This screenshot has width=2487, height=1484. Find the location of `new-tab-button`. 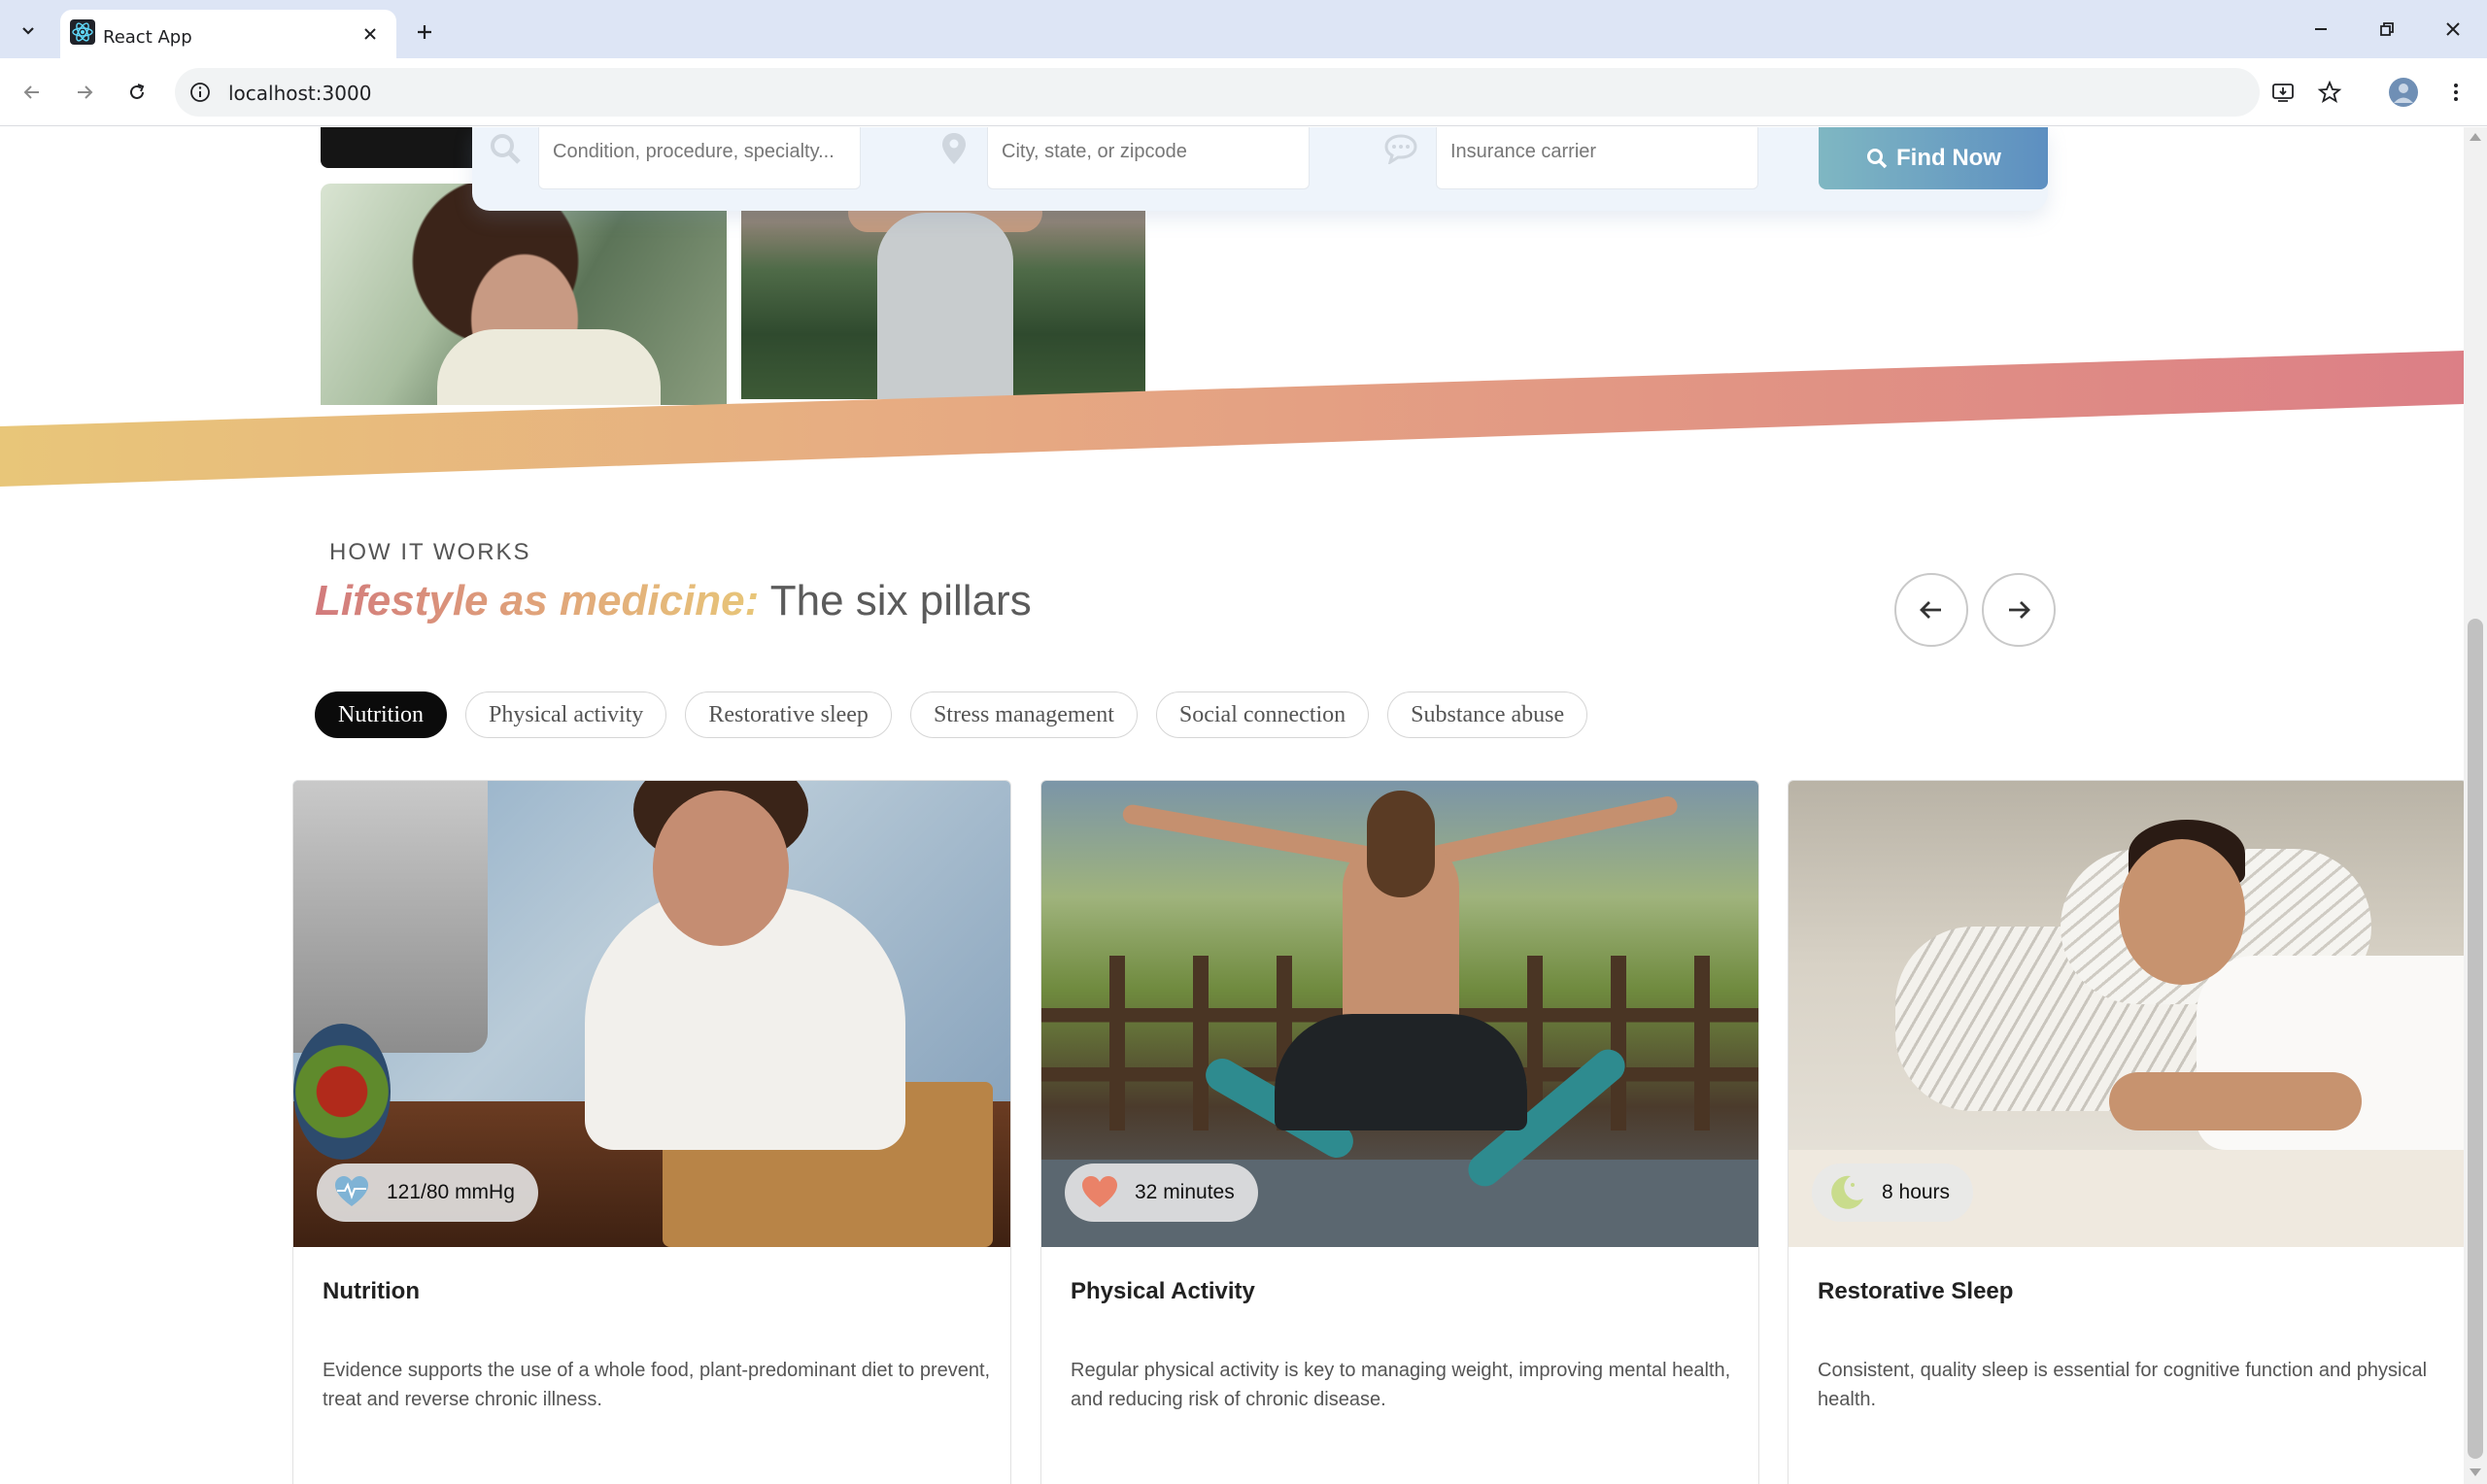

new-tab-button is located at coordinates (424, 32).